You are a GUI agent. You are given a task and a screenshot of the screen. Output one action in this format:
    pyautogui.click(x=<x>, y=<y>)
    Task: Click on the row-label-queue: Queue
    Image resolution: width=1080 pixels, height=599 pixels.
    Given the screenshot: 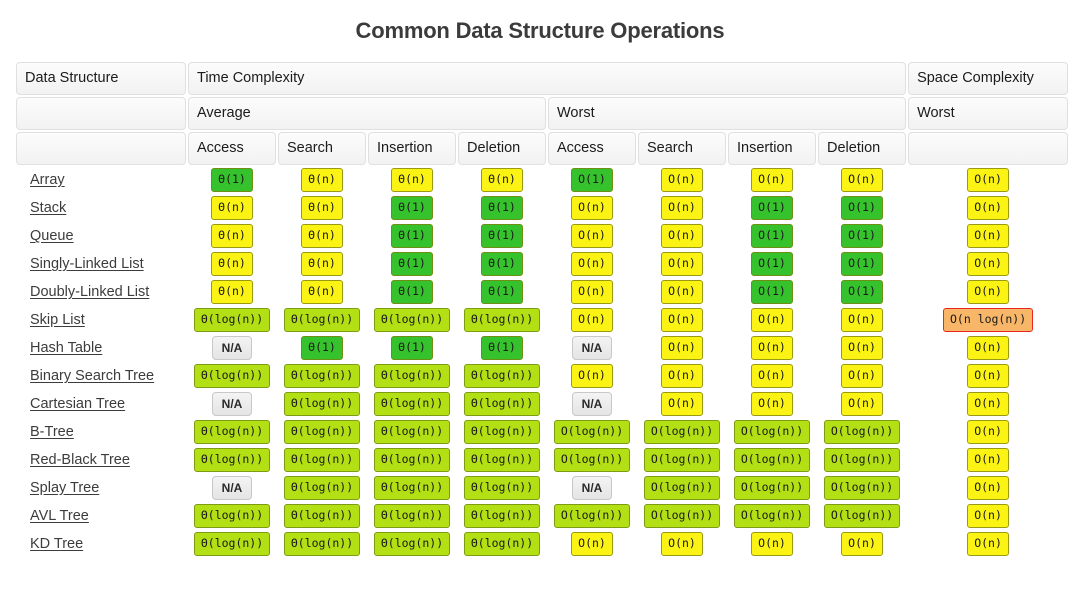 What is the action you would take?
    pyautogui.click(x=101, y=236)
    